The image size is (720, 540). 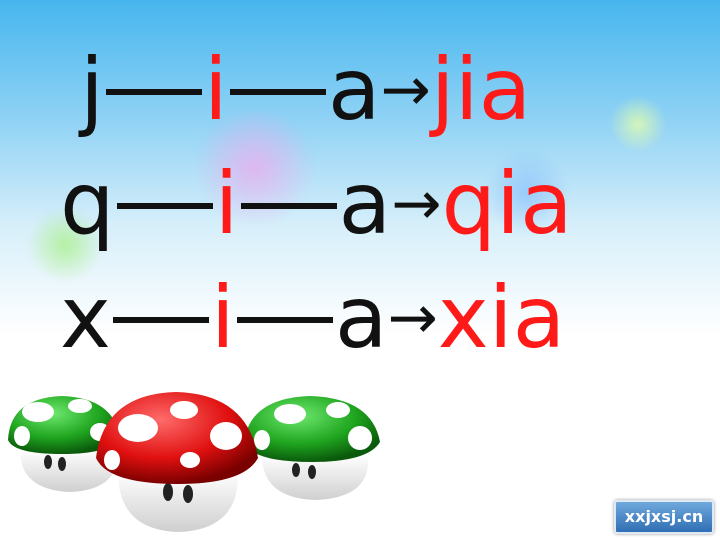 I want to click on watermark-logo: xxjxsj.cn, so click(x=664, y=517).